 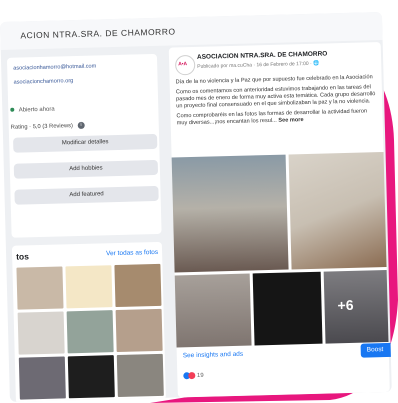 What do you see at coordinates (230, 213) in the screenshot?
I see `post-photo-group` at bounding box center [230, 213].